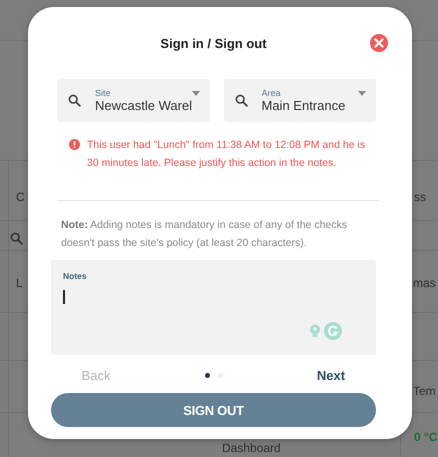 Image resolution: width=438 pixels, height=457 pixels. I want to click on close-button, so click(379, 43).